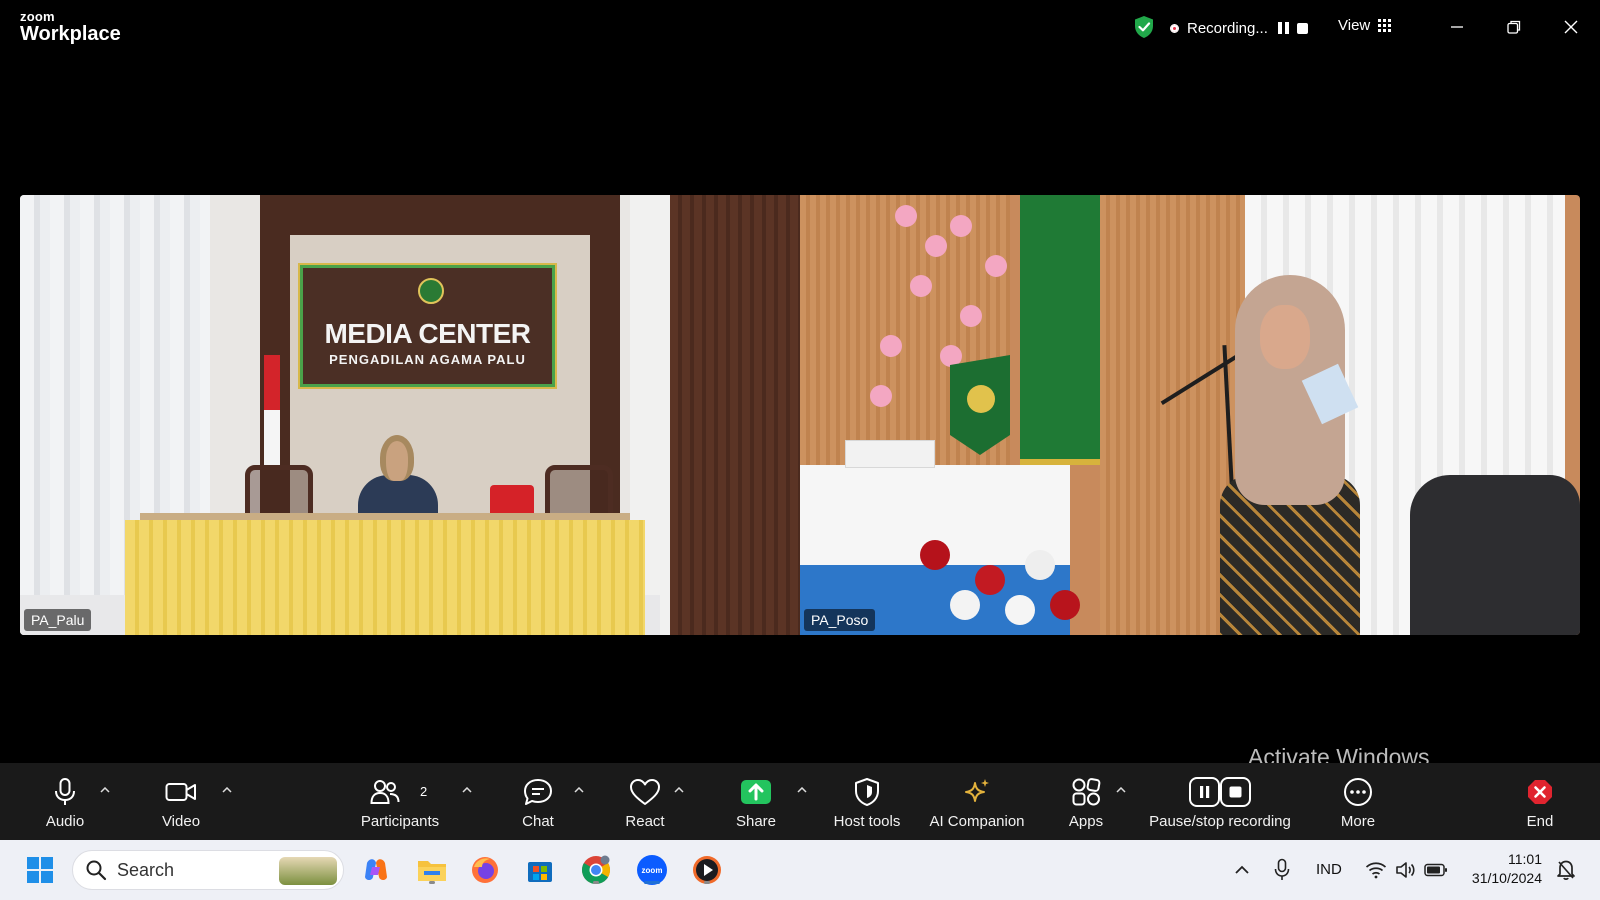 The image size is (1600, 900). I want to click on video-options-chevron-icon, so click(227, 790).